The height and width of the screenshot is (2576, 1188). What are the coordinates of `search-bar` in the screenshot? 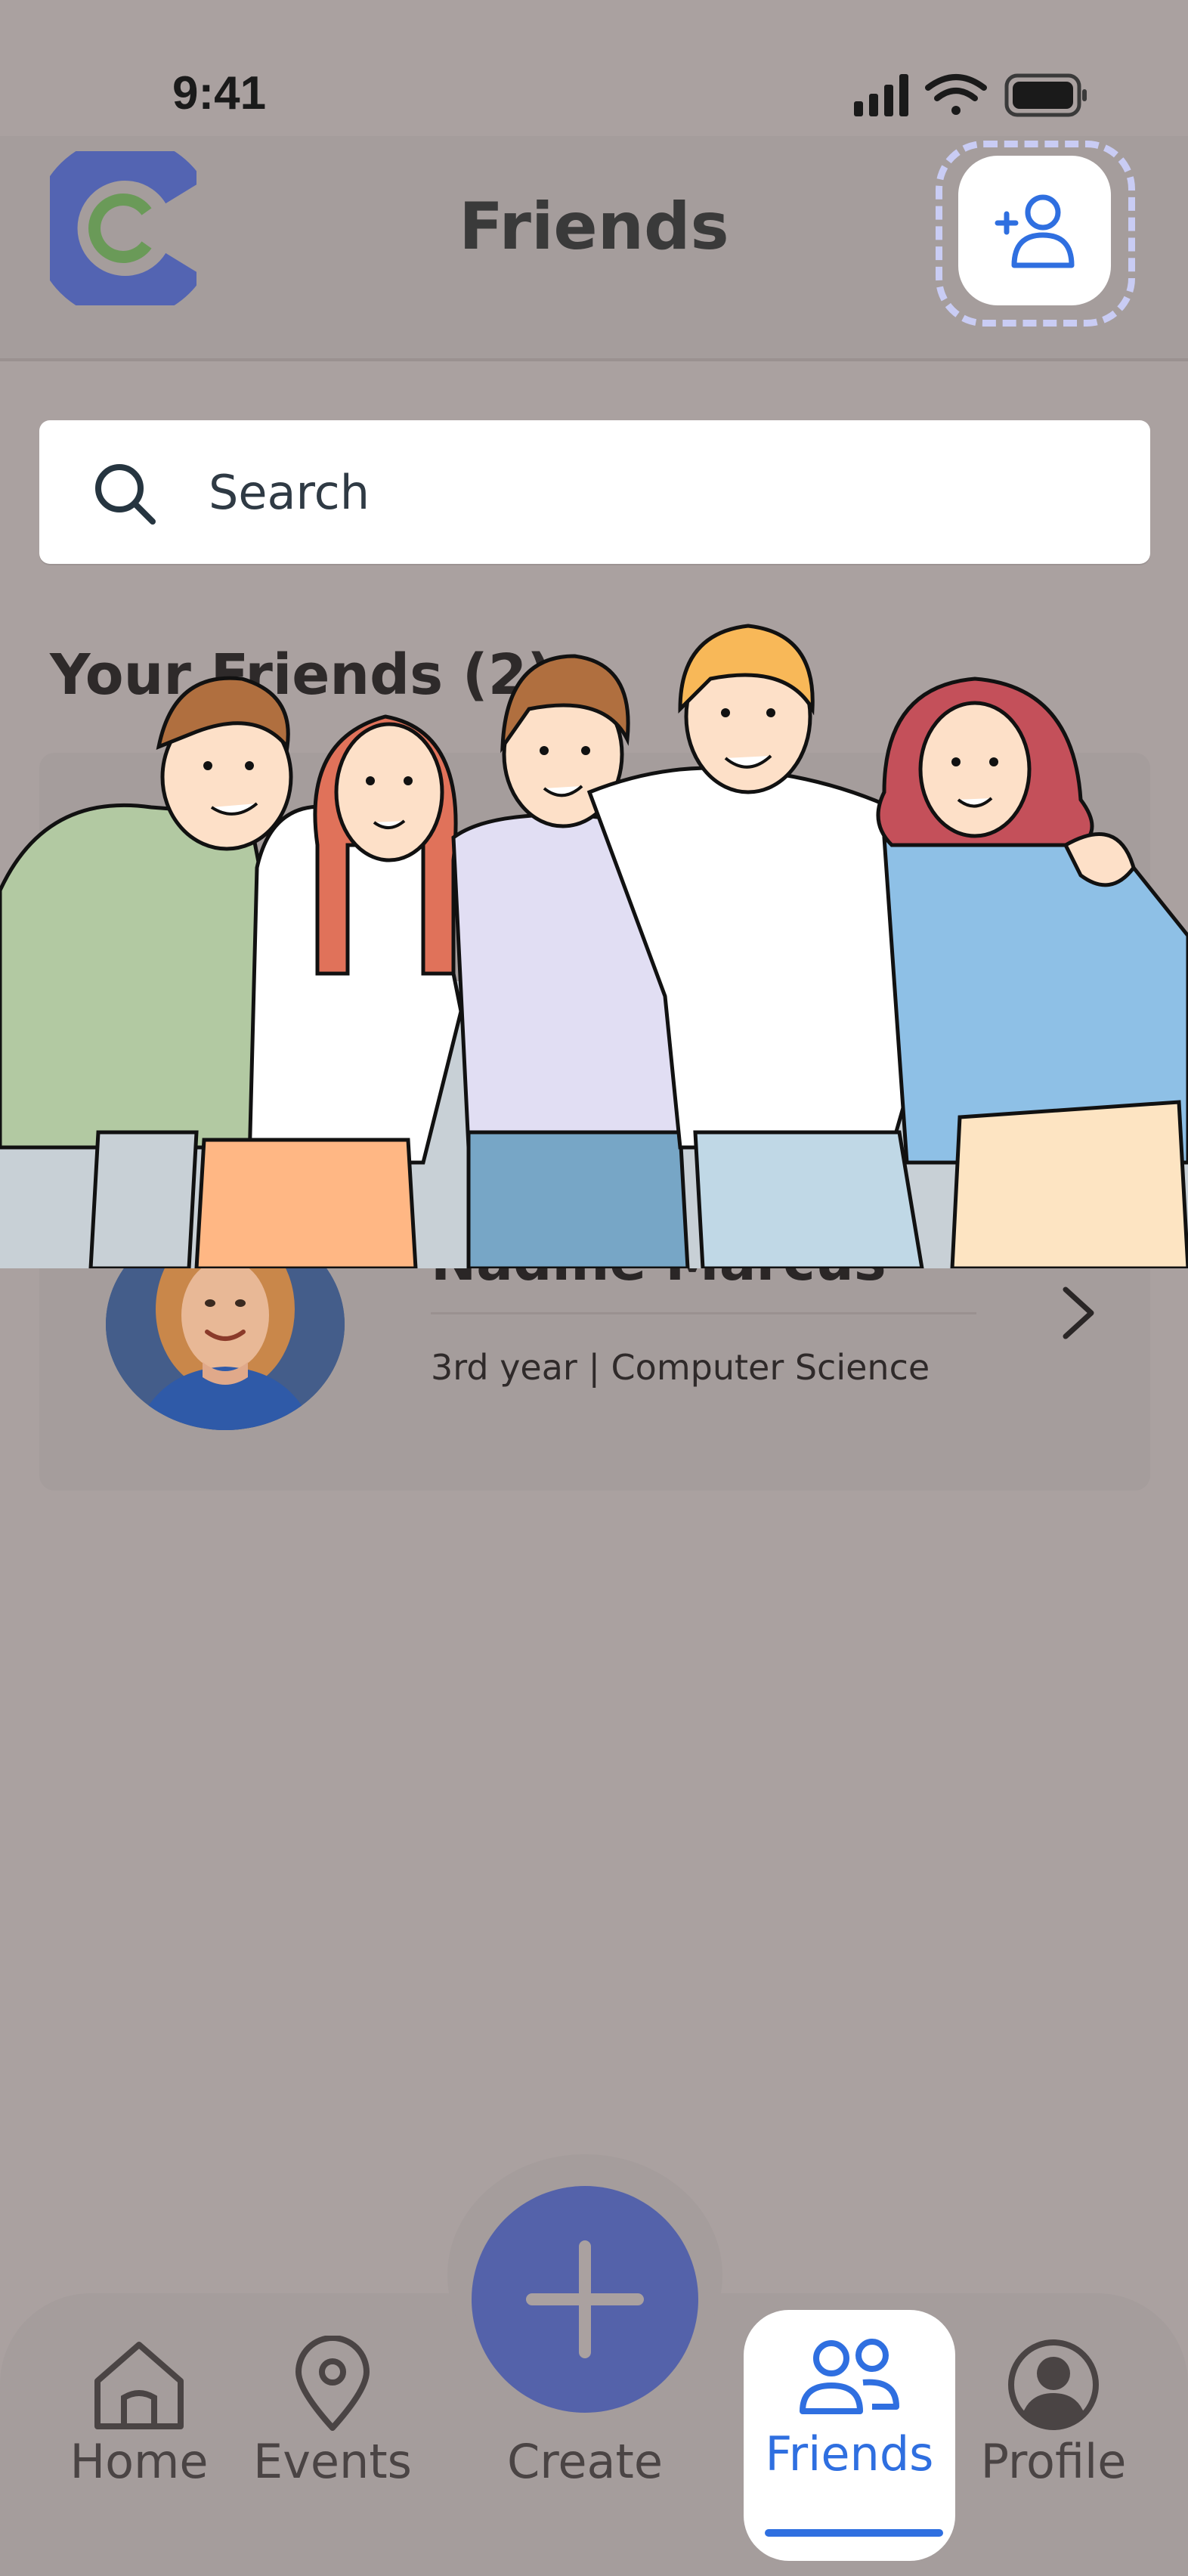 It's located at (594, 492).